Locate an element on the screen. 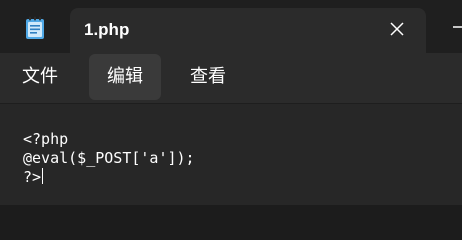  add-tab-icon is located at coordinates (457, 27).